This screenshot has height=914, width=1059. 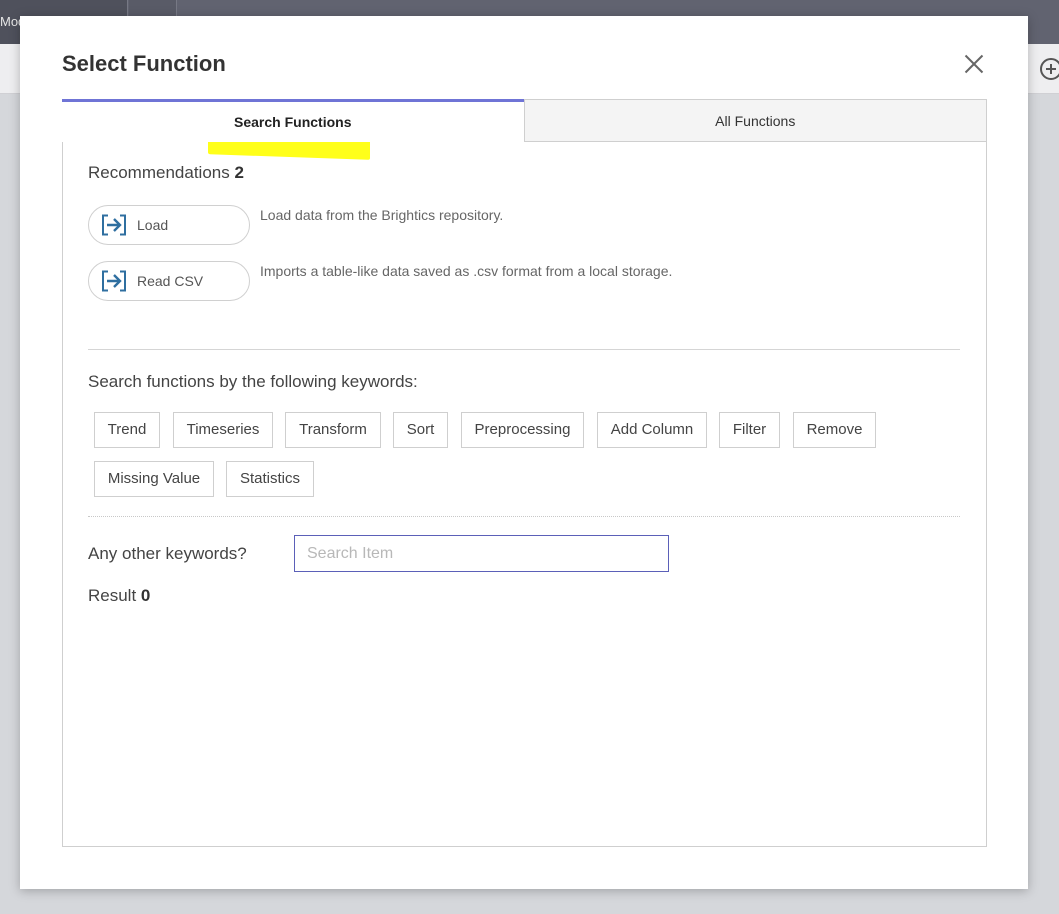 I want to click on zoom-in-icon, so click(x=1049, y=69).